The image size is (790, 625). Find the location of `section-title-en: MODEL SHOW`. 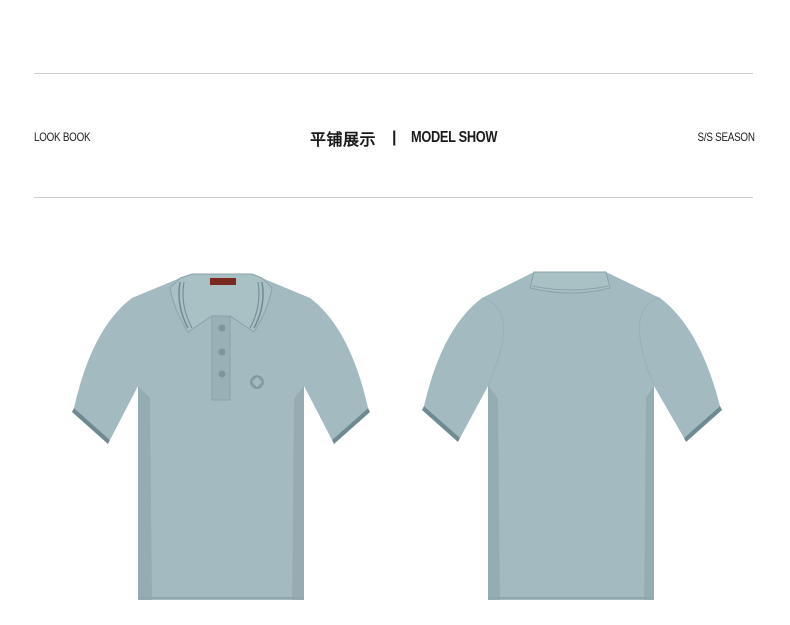

section-title-en: MODEL SHOW is located at coordinates (453, 137).